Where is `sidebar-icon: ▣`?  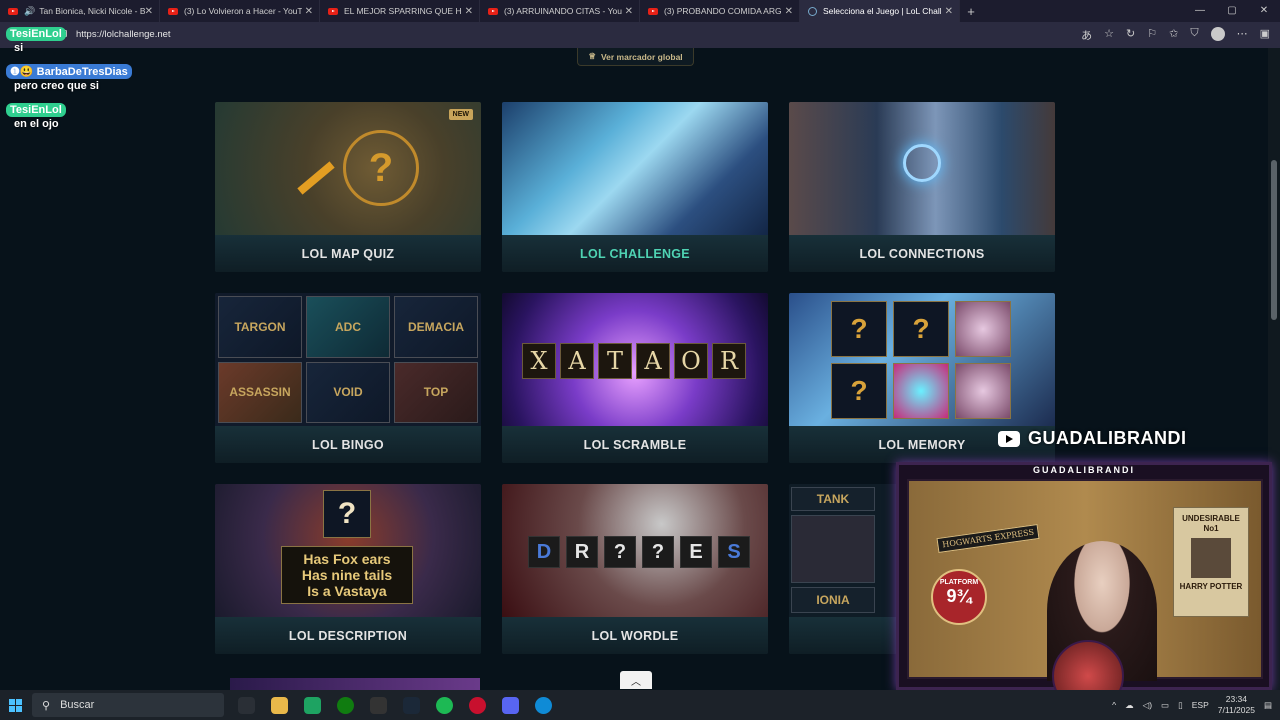
sidebar-icon: ▣ is located at coordinates (1265, 35).